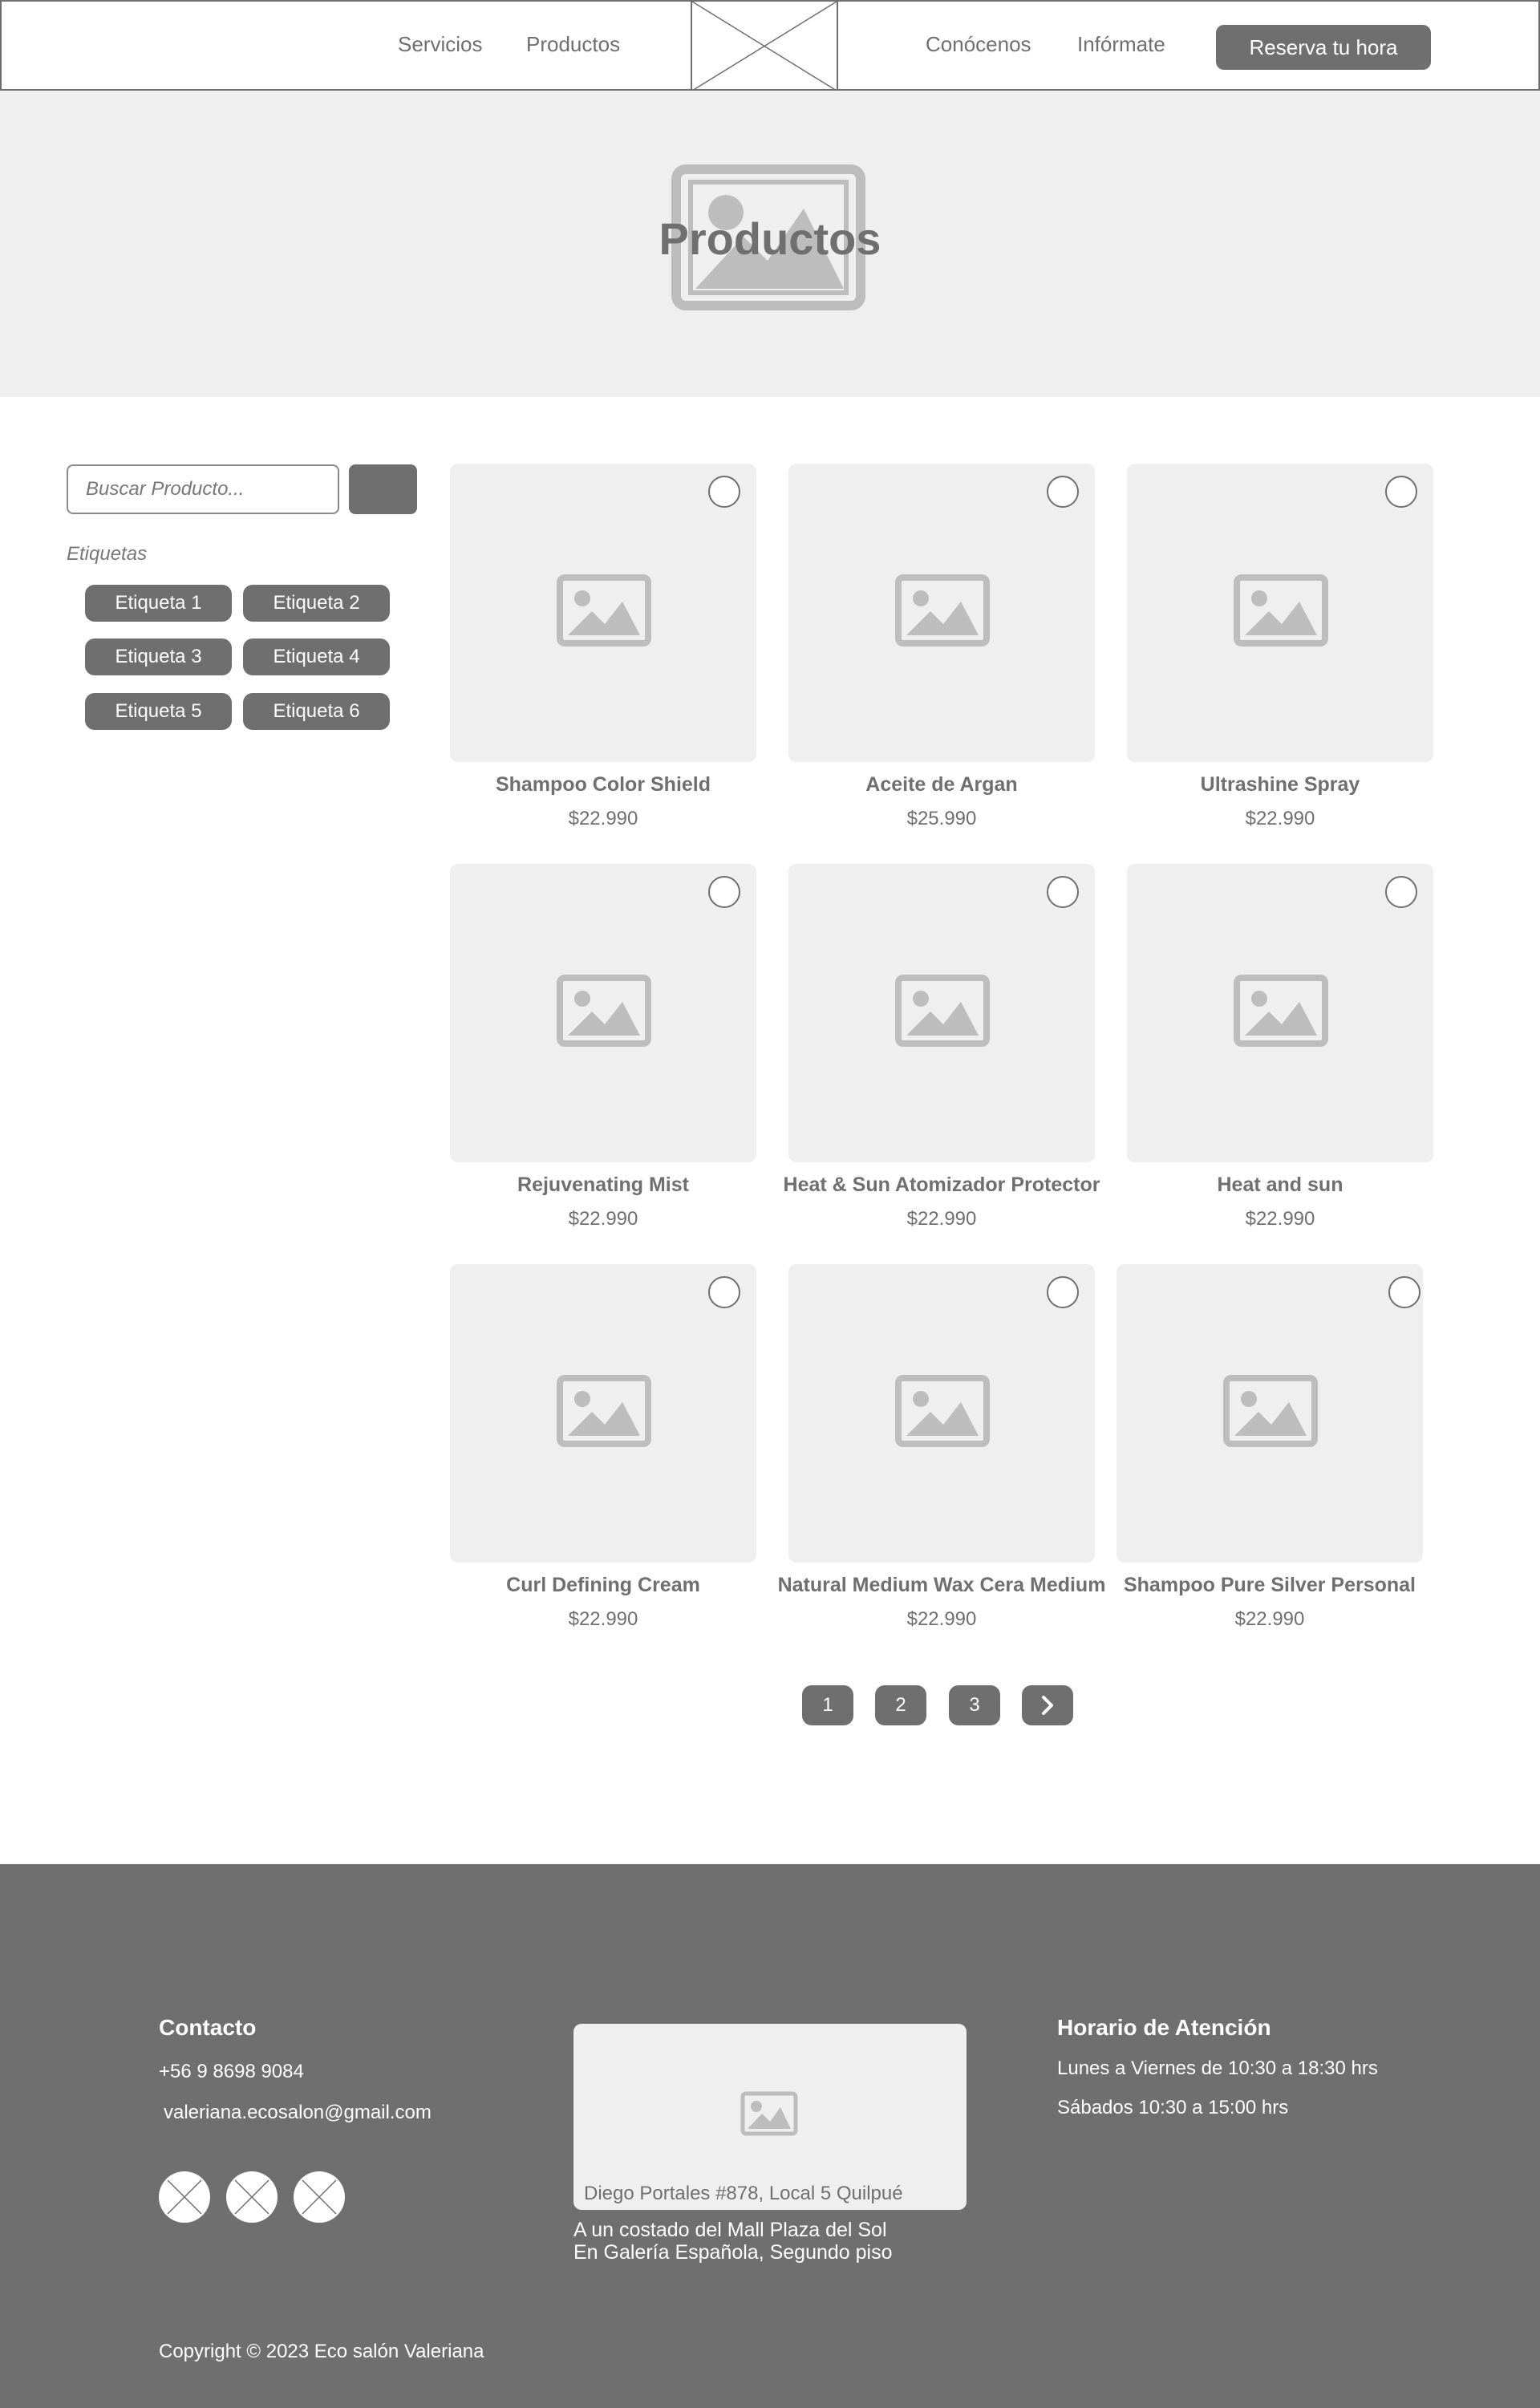  Describe the element at coordinates (158, 711) in the screenshot. I see `tag-etiqueta-5: Etiqueta 5` at that location.